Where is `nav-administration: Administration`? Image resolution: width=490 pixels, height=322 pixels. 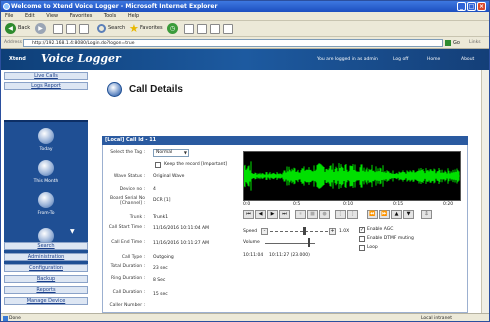 nav-administration: Administration is located at coordinates (46, 257).